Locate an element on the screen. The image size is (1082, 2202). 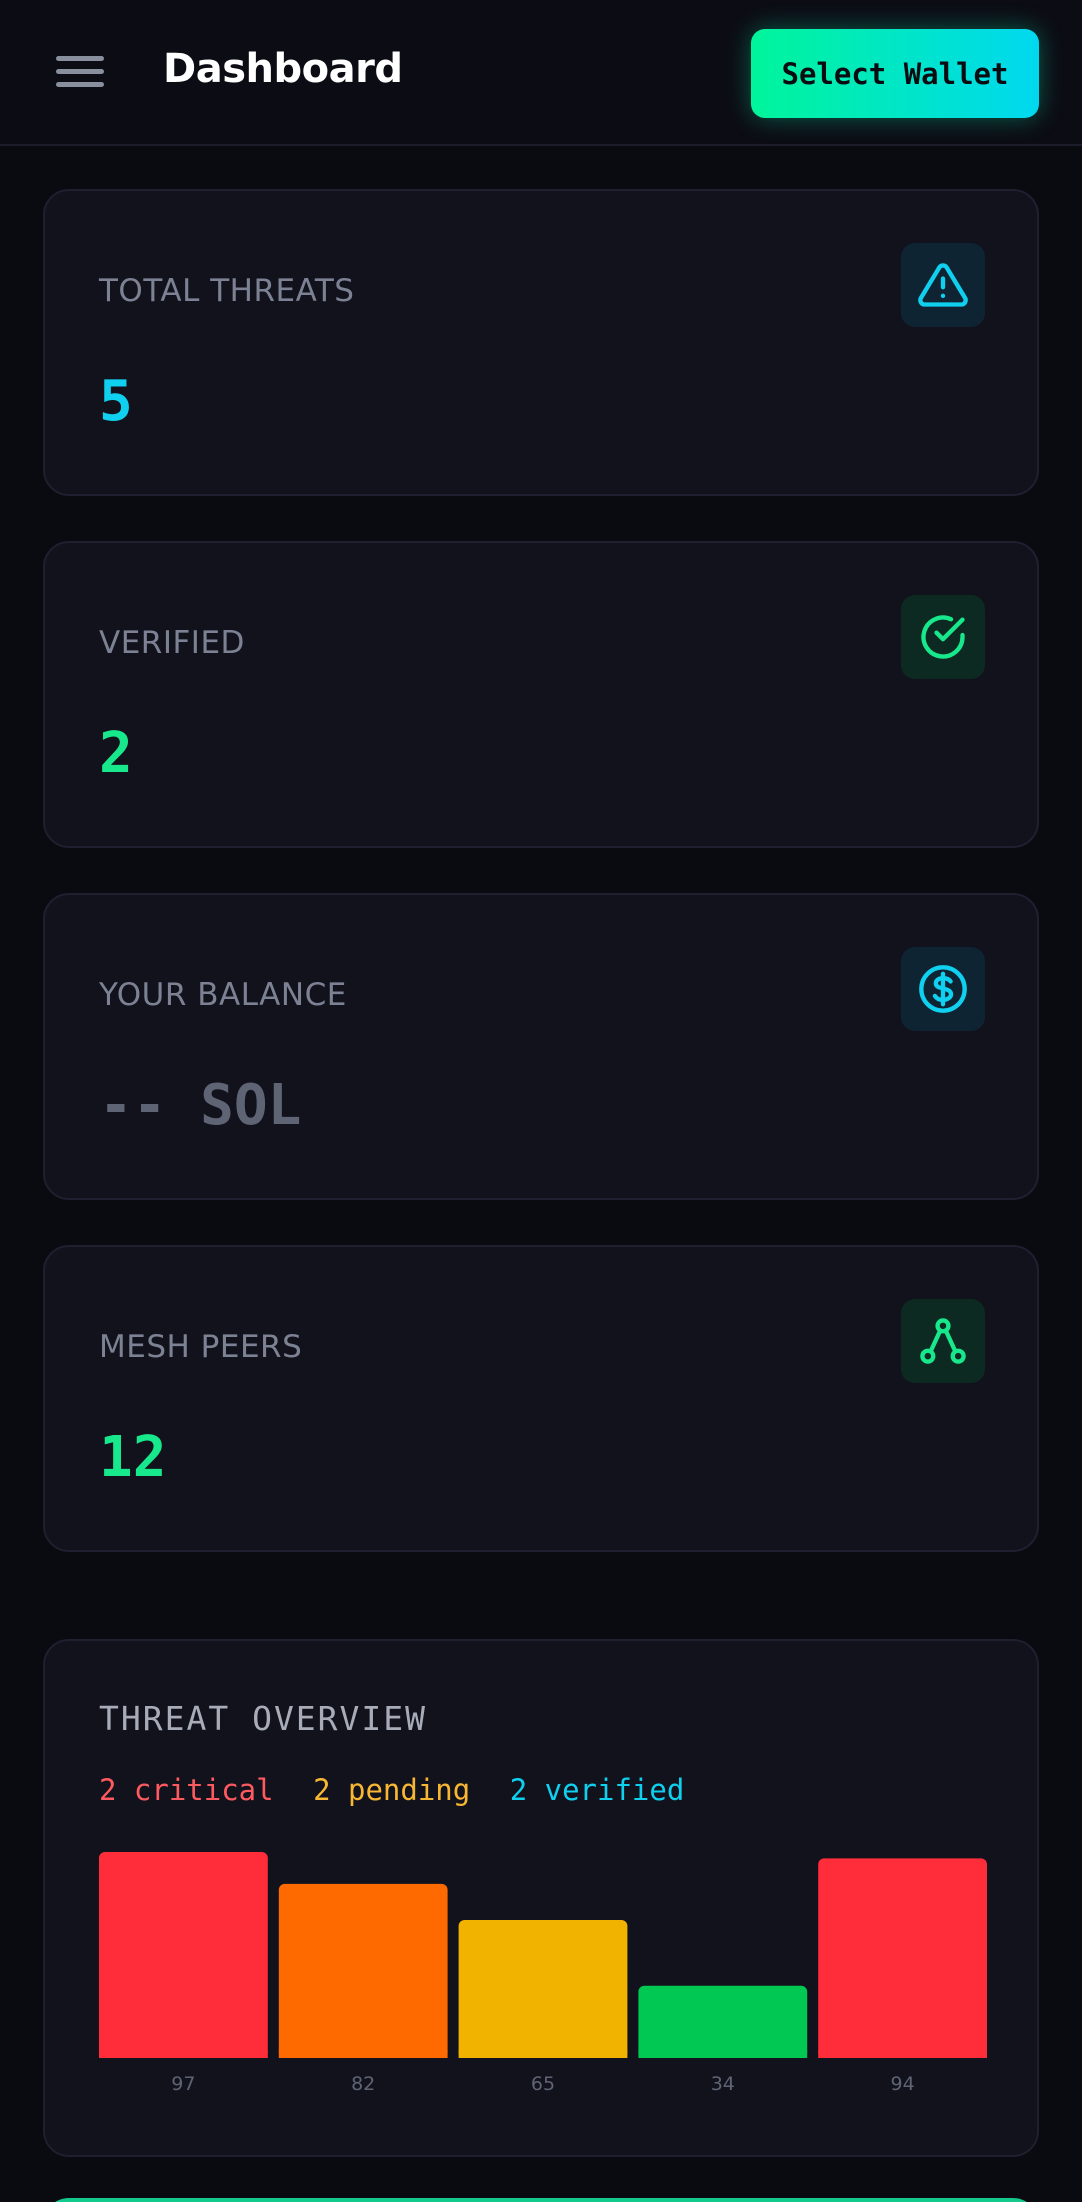
chart-tick-label: 34 is located at coordinates (723, 2084).